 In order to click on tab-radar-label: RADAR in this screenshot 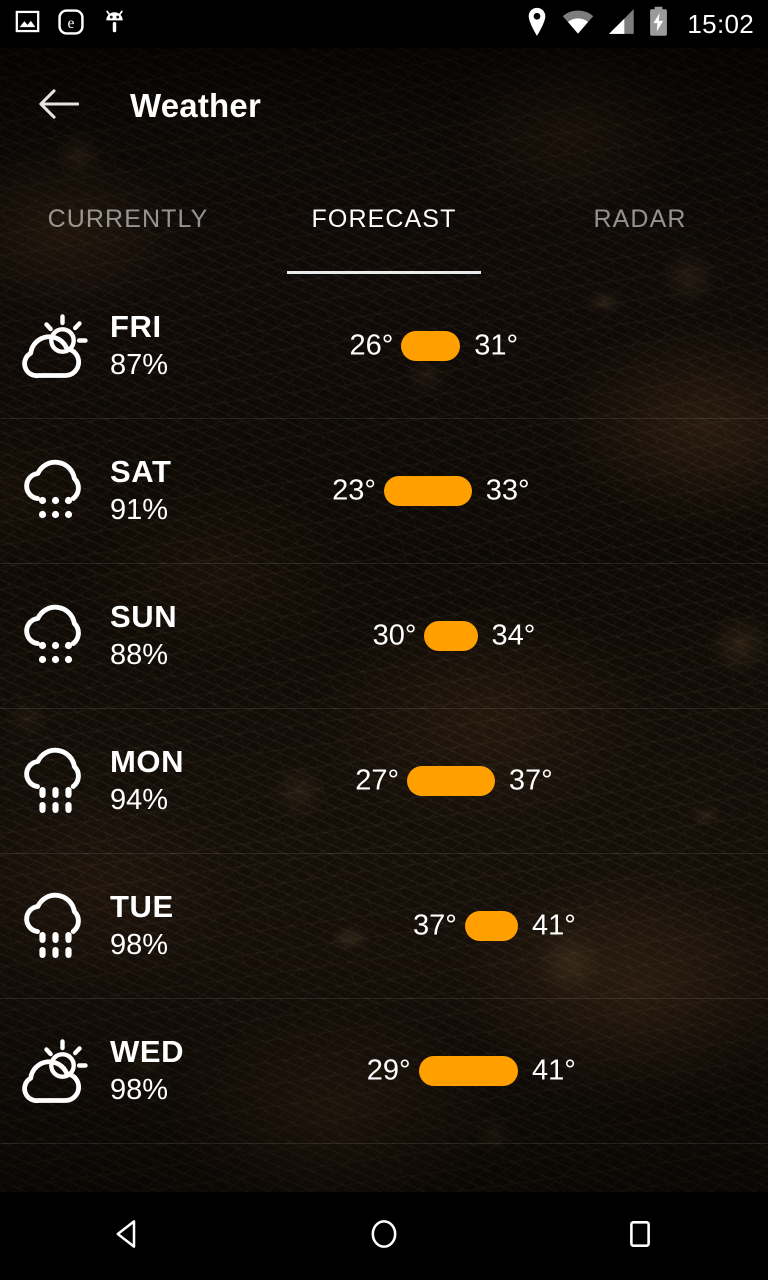, I will do `click(640, 218)`.